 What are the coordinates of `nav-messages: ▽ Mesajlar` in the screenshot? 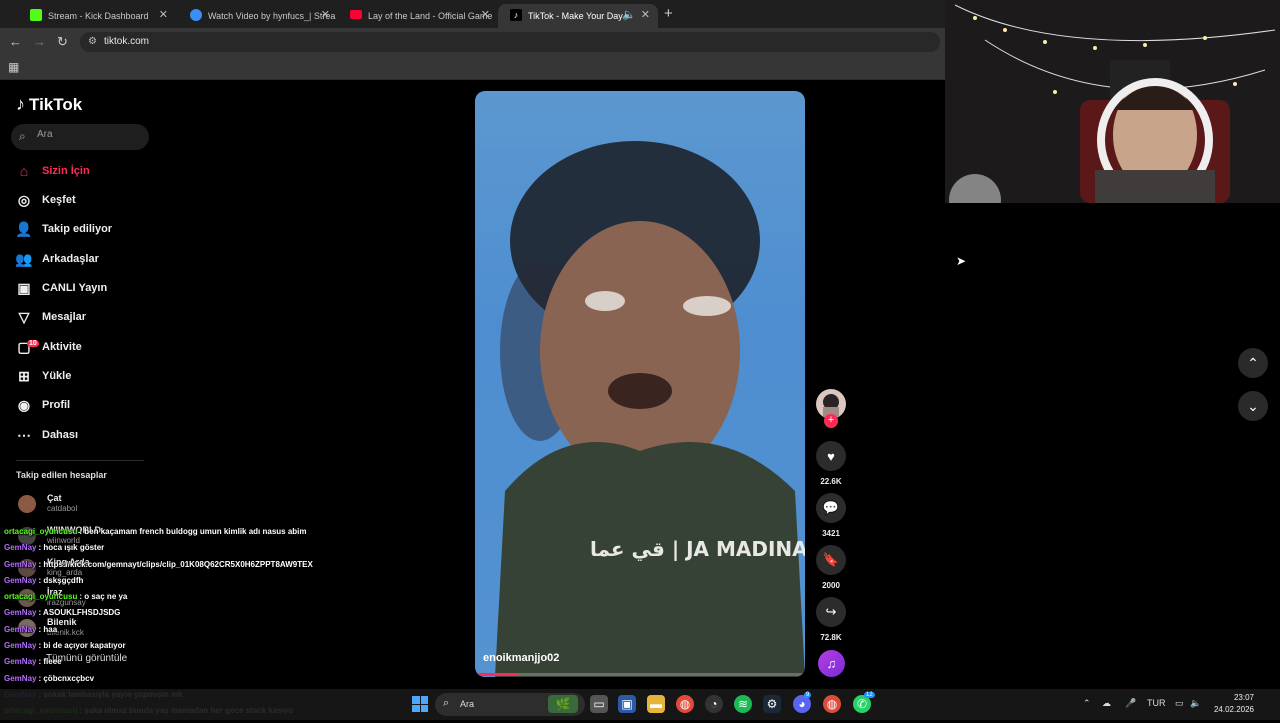 It's located at (84, 317).